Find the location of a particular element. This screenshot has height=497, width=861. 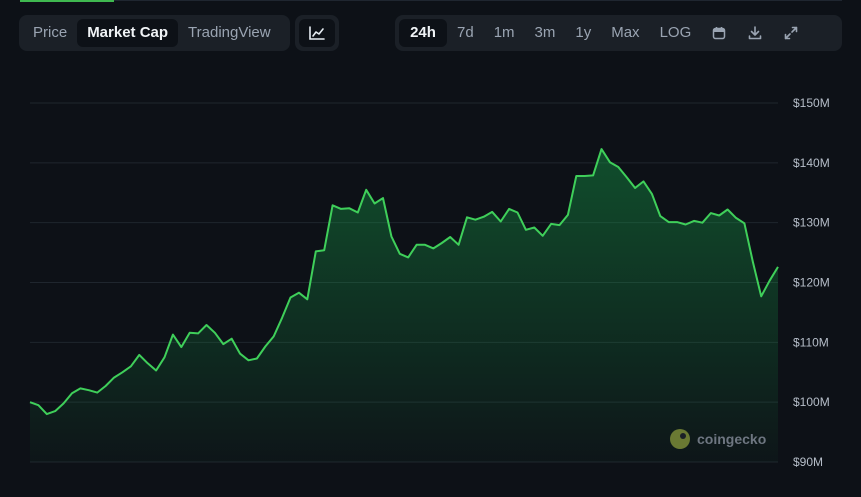

y-tick-label: $140M is located at coordinates (811, 163).